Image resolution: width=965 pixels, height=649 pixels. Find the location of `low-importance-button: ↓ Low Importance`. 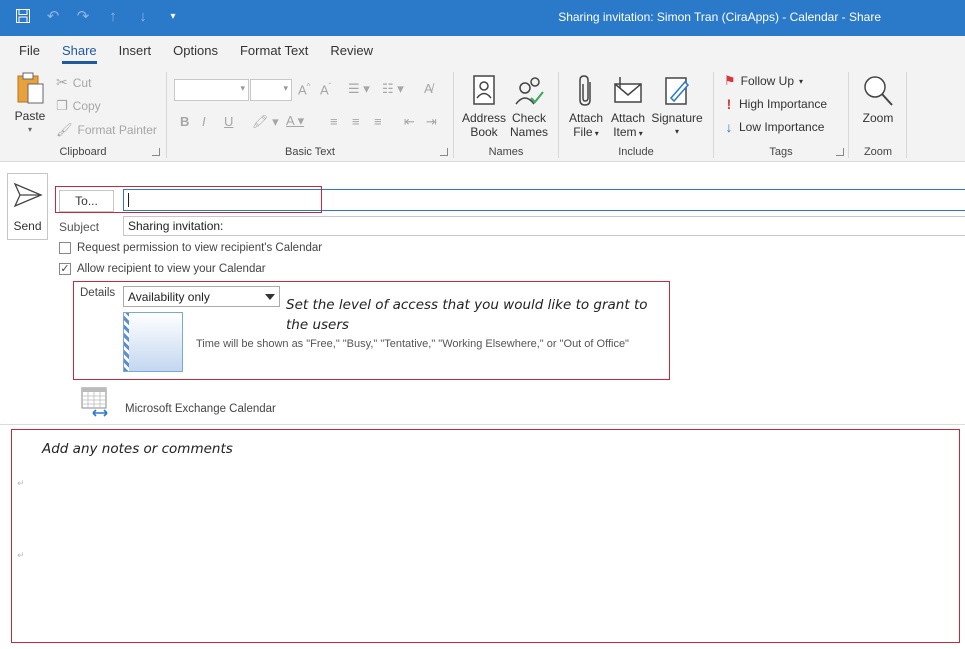

low-importance-button: ↓ Low Importance is located at coordinates (774, 127).